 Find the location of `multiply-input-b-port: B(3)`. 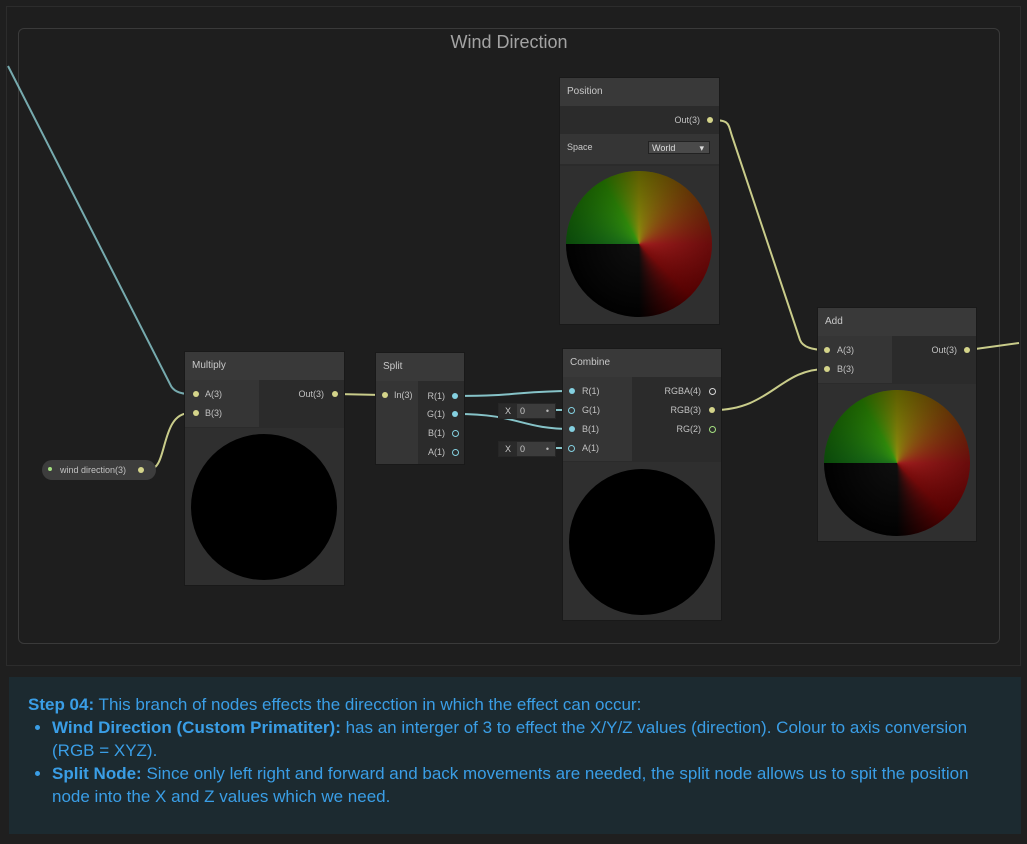

multiply-input-b-port: B(3) is located at coordinates (222, 413).